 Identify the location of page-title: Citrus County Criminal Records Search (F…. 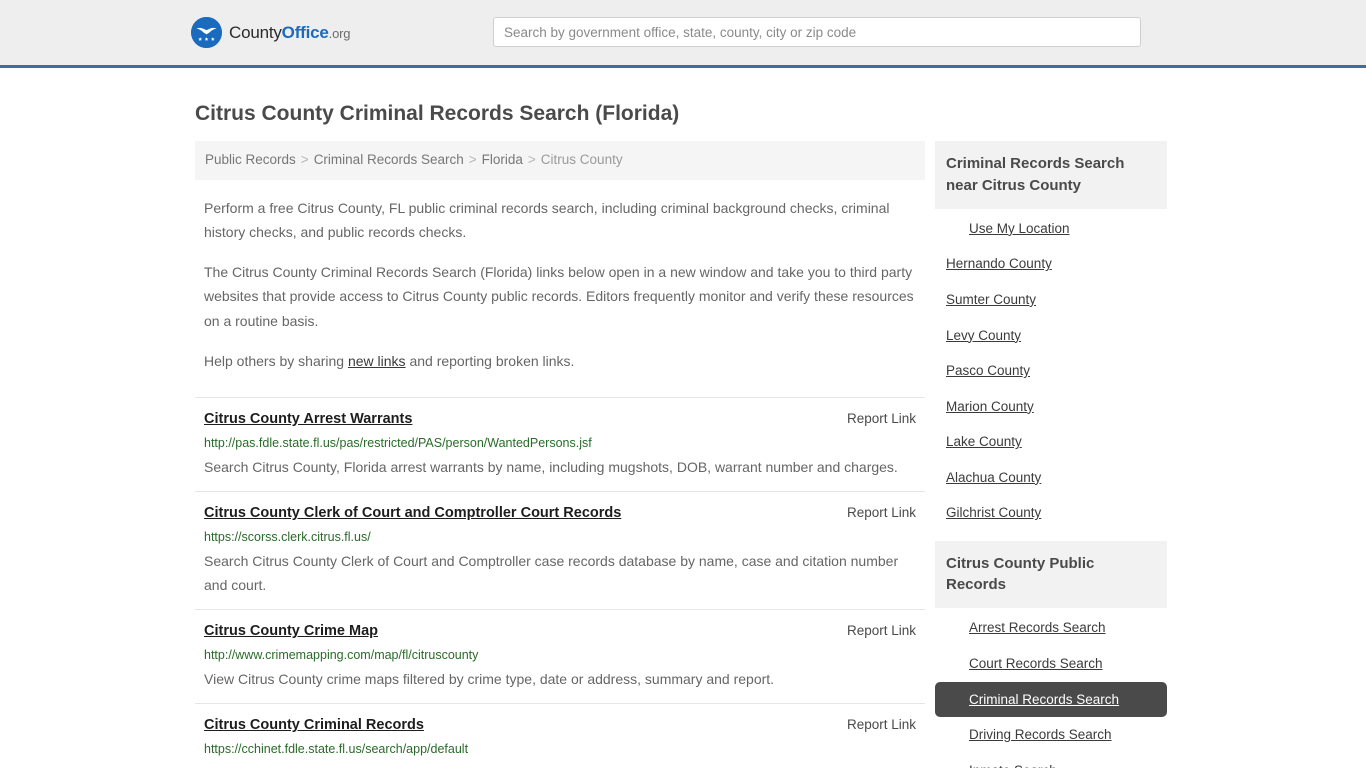
(437, 113).